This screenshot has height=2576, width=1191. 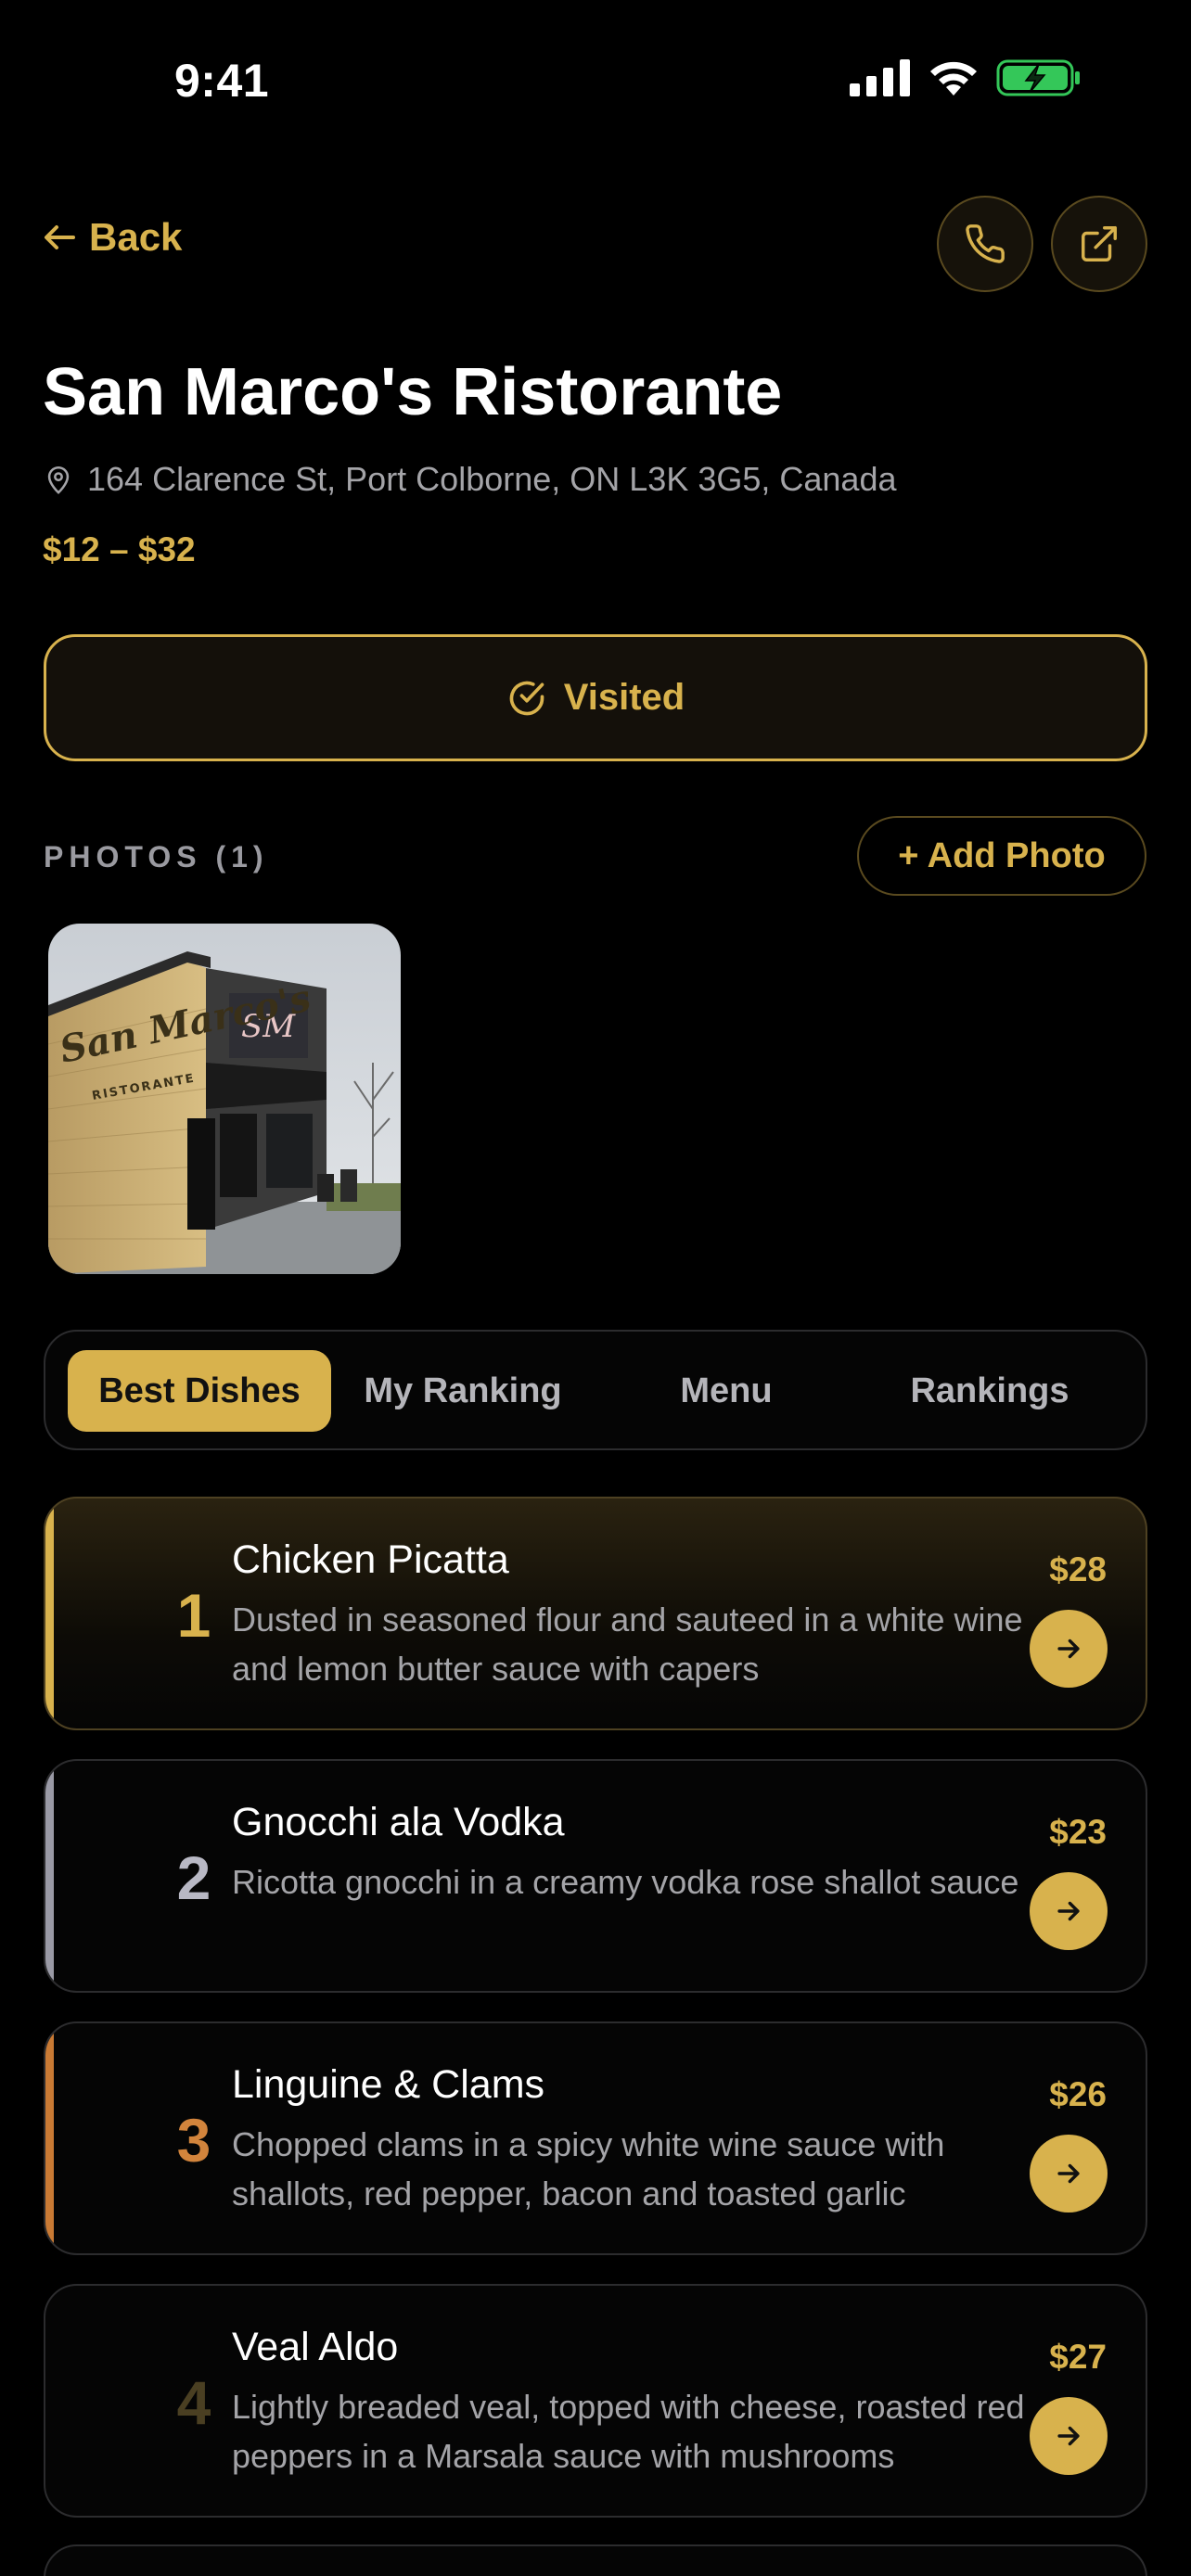 What do you see at coordinates (315, 2347) in the screenshot?
I see `dish-name: Veal Aldo` at bounding box center [315, 2347].